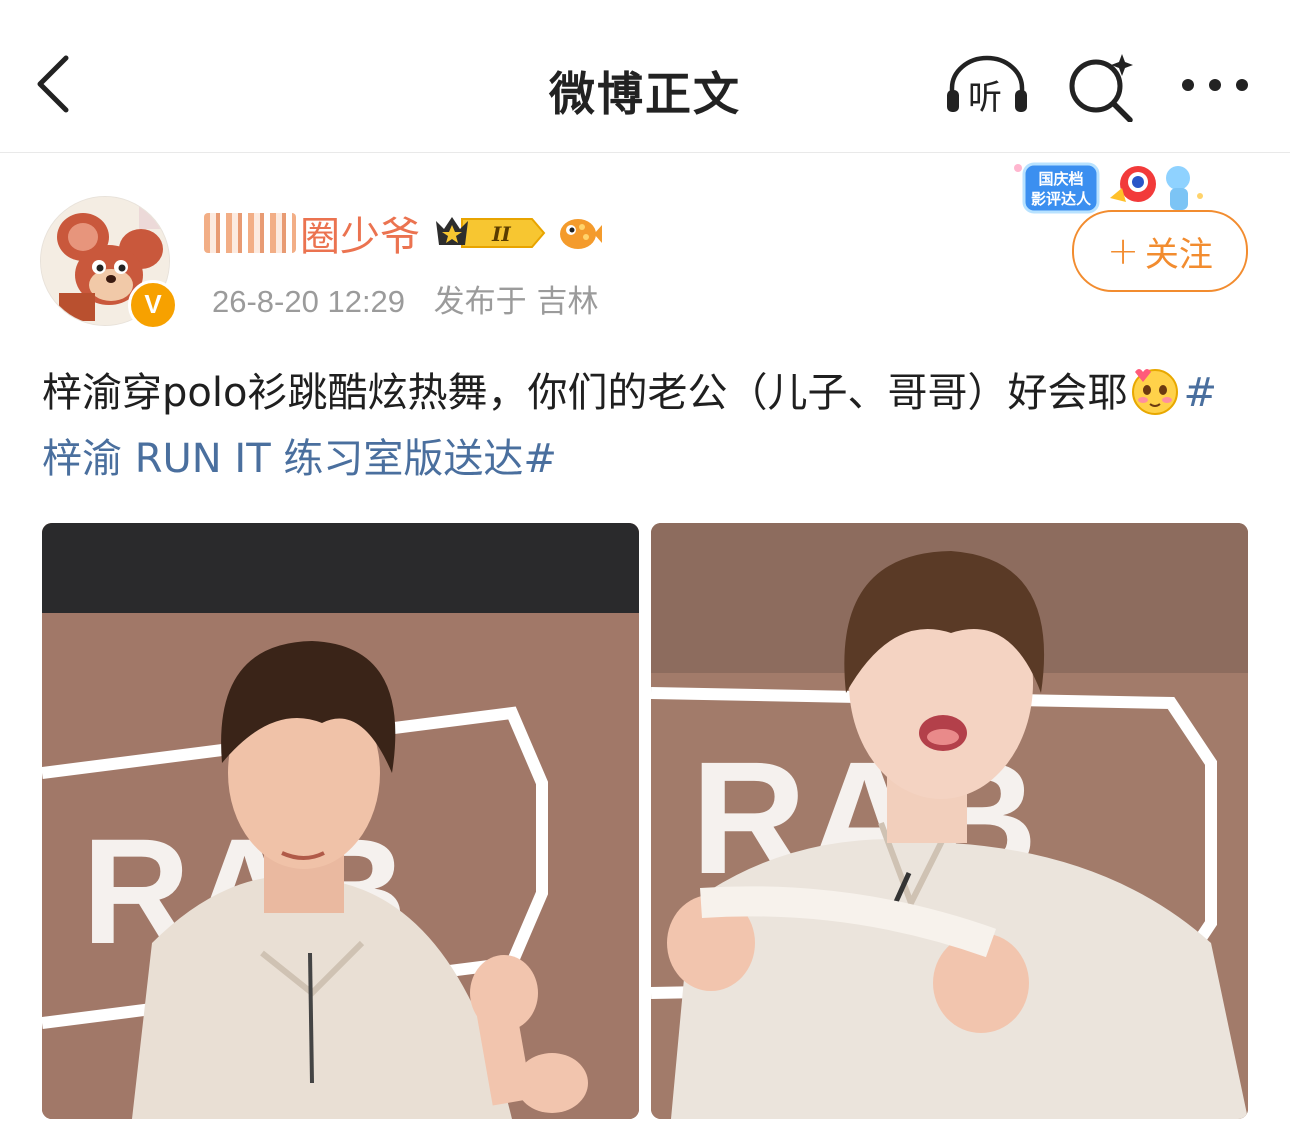 Image resolution: width=1290 pixels, height=1141 pixels. Describe the element at coordinates (1155, 392) in the screenshot. I see `blushing-emoji-icon` at that location.